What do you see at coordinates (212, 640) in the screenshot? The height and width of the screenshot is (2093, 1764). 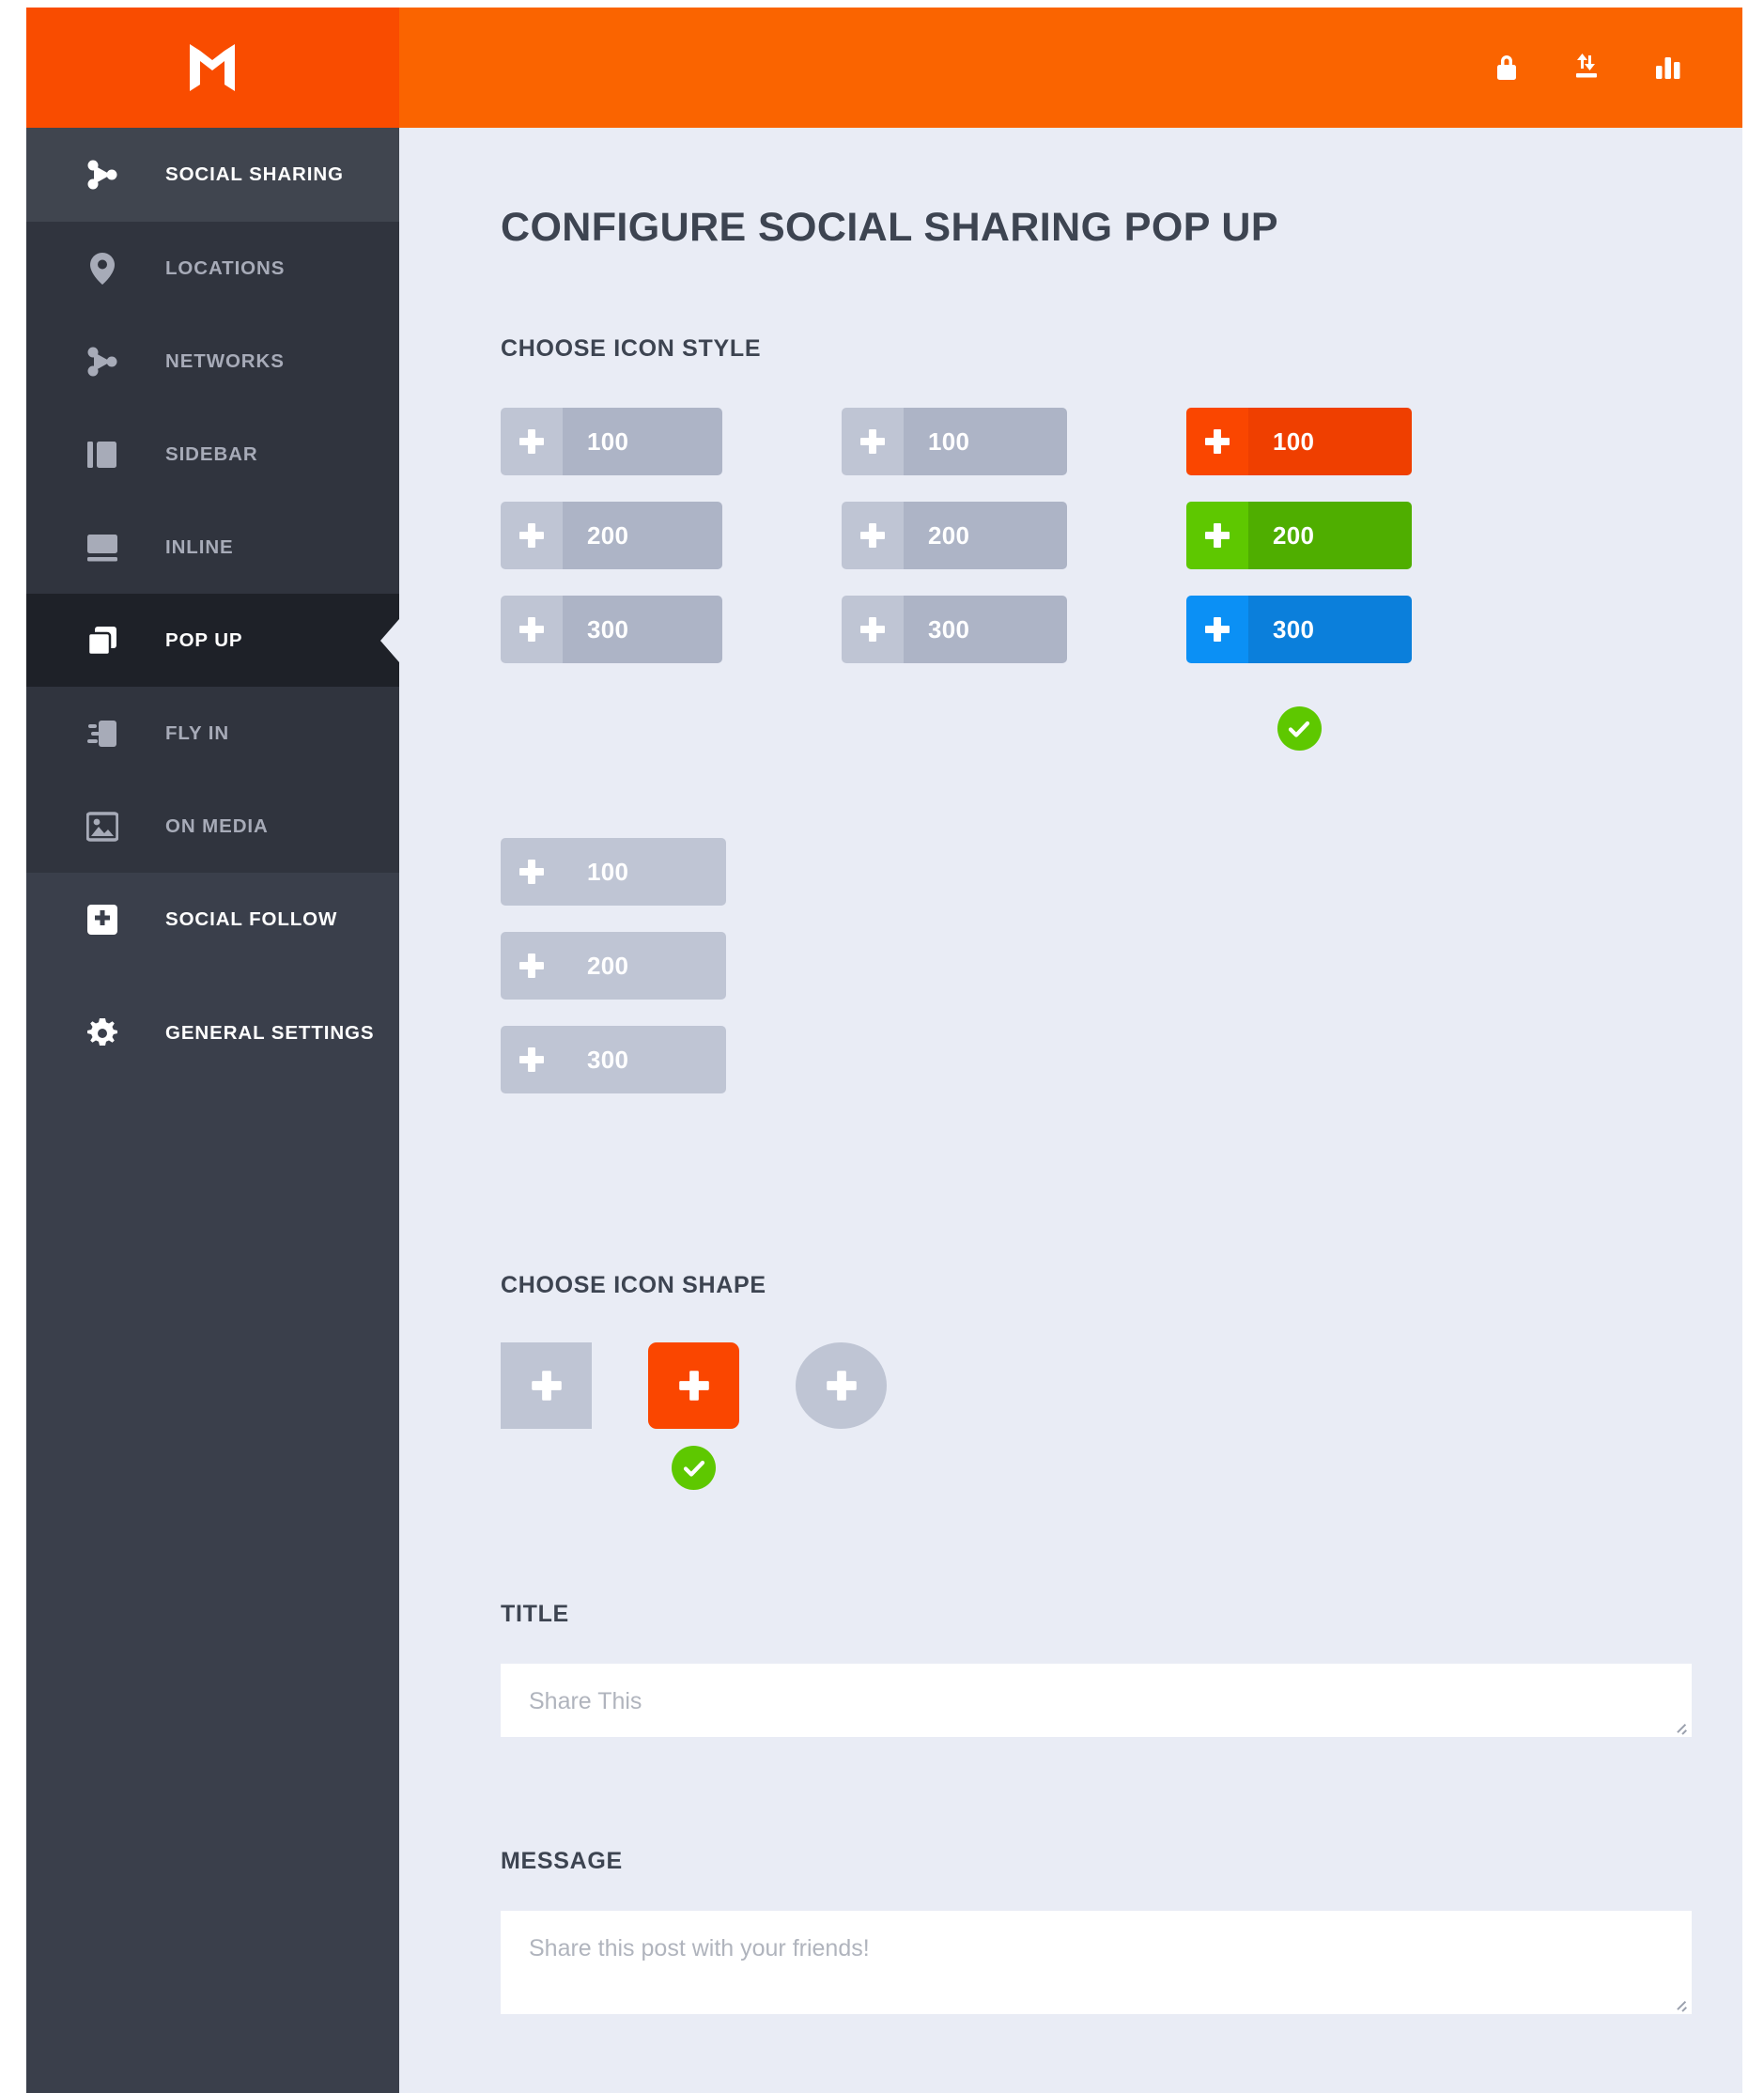 I see `sidebar-item-pop-up: POP UP` at bounding box center [212, 640].